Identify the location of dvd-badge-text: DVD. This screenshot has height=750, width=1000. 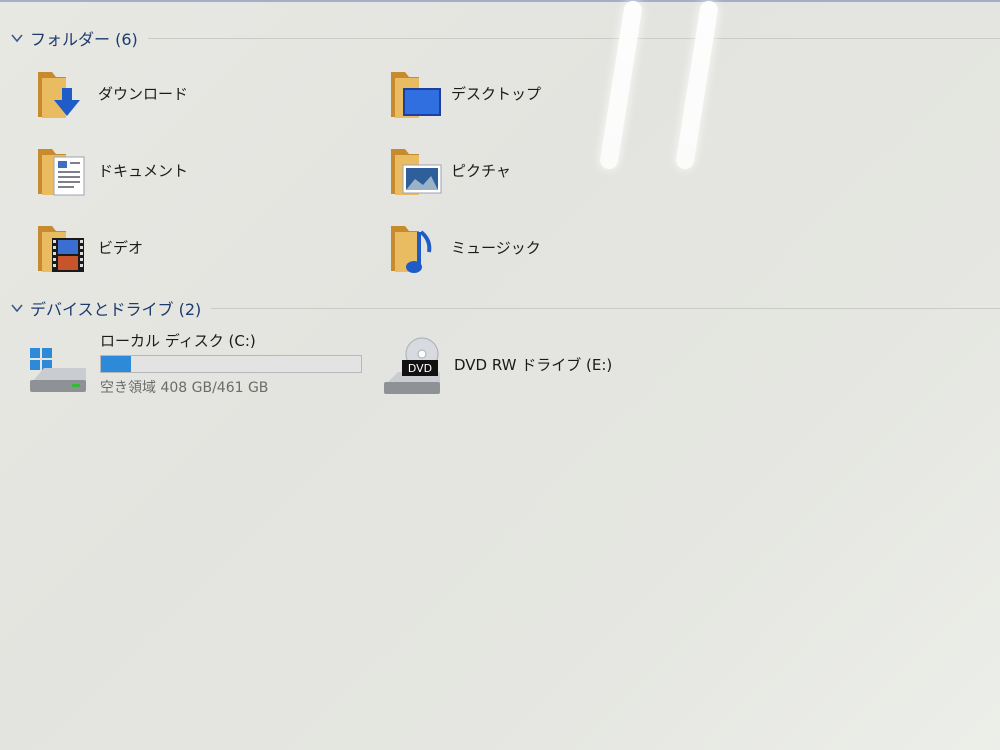
(420, 368).